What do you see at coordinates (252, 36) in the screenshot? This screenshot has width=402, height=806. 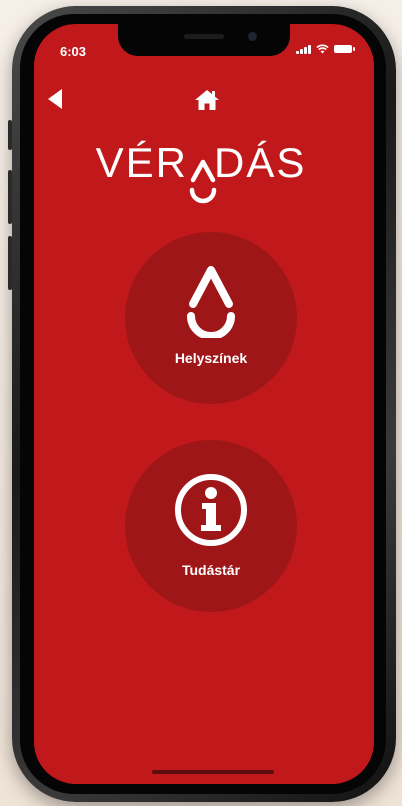 I see `front-camera` at bounding box center [252, 36].